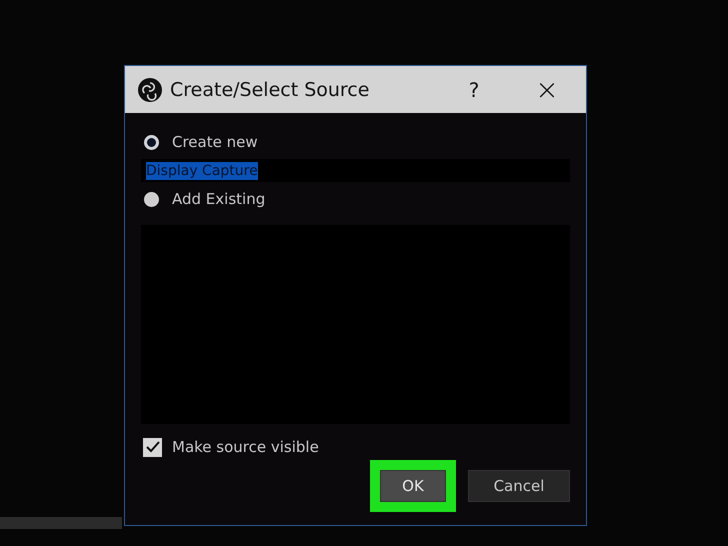 This screenshot has height=546, width=728. I want to click on ok-button: OK, so click(413, 486).